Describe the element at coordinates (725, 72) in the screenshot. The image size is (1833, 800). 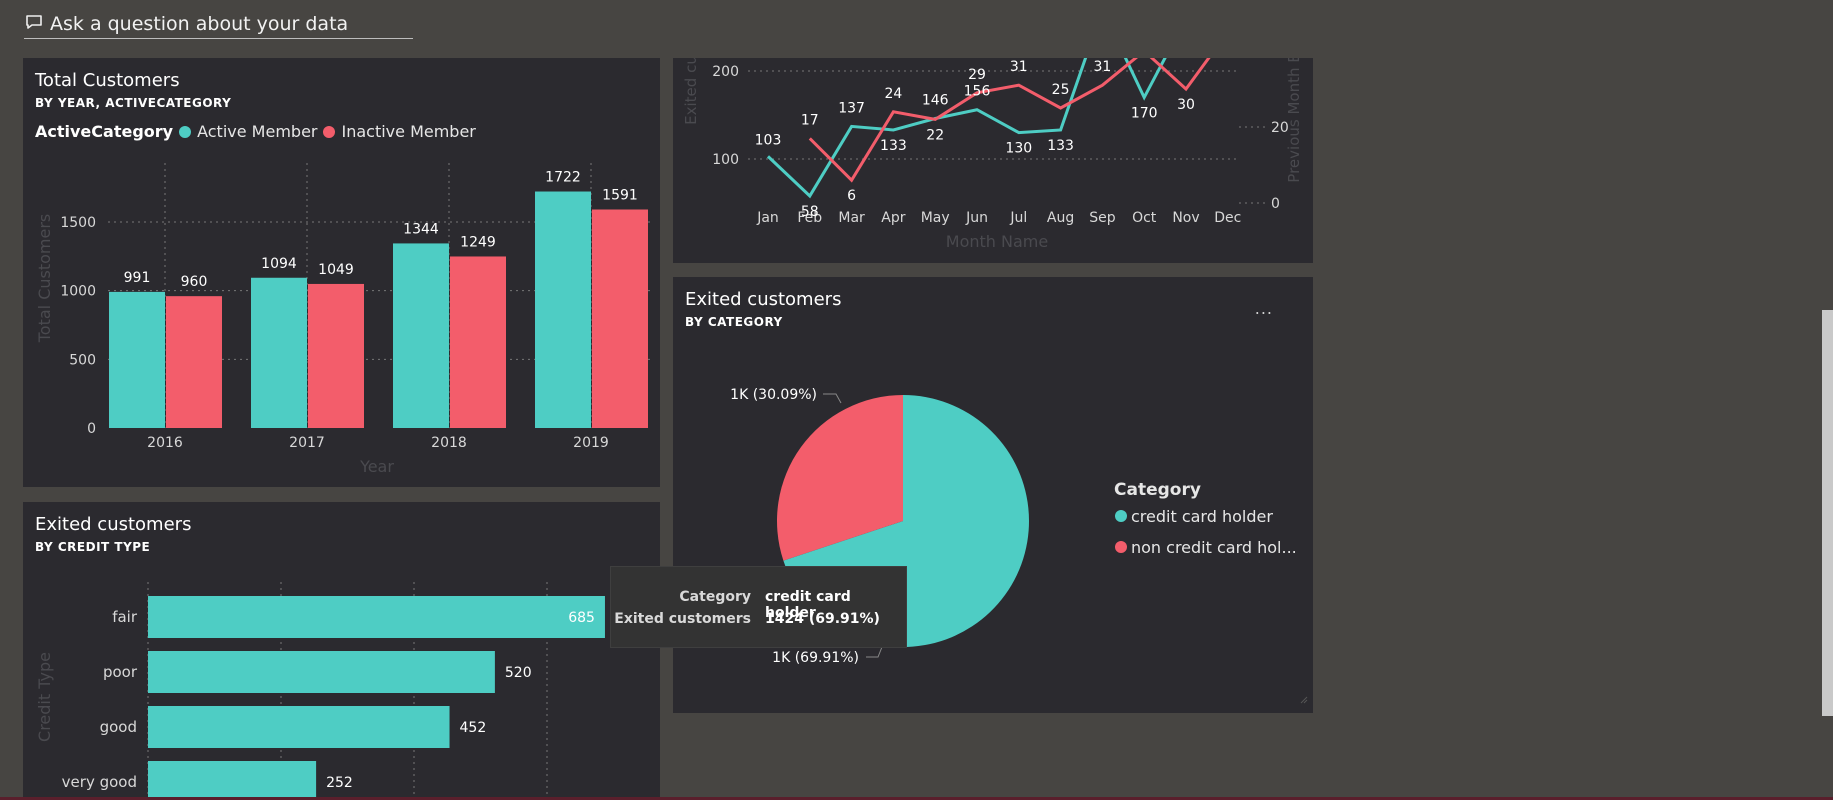
I see `y-tick-label-left: 200` at that location.